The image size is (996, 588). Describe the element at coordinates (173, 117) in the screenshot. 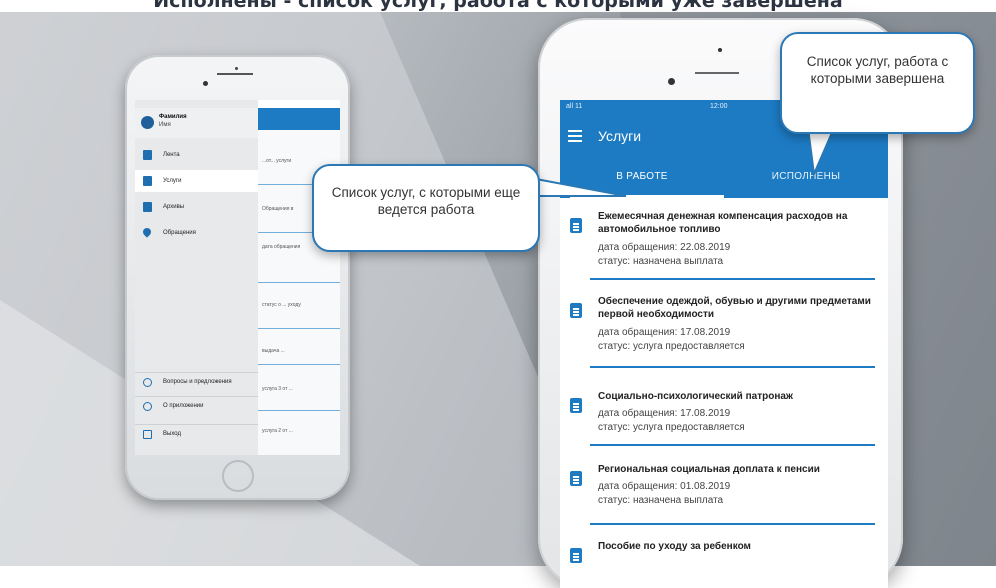

I see `user-name: Фамилия` at that location.